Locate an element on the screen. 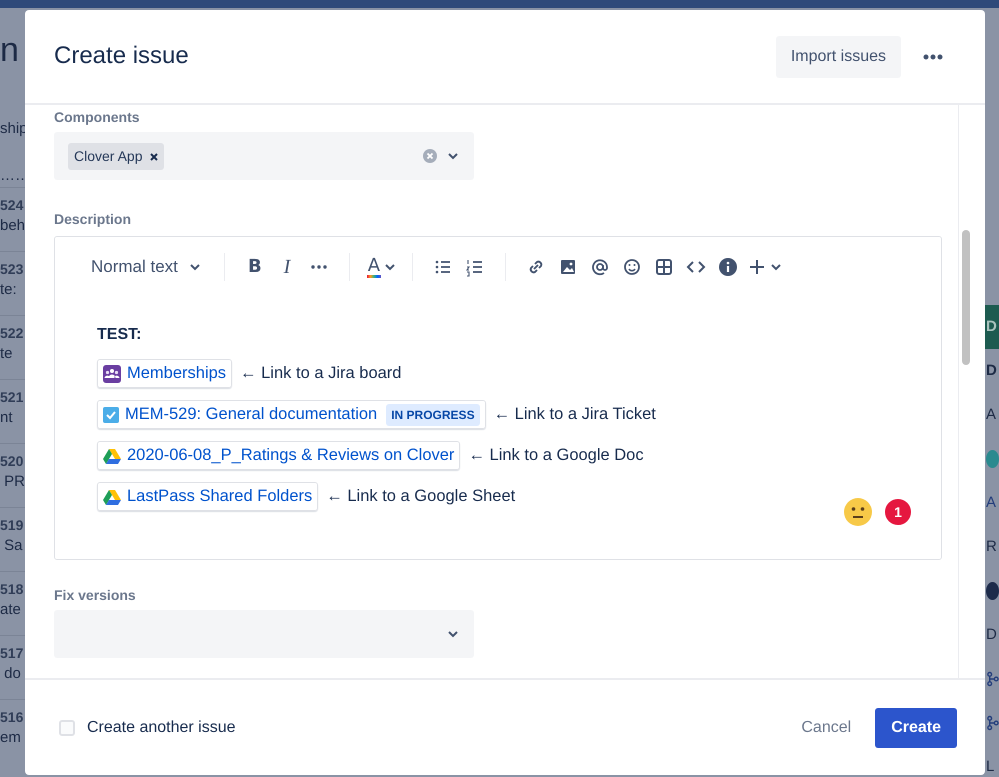 Image resolution: width=999 pixels, height=777 pixels. tag-label: Clover App is located at coordinates (108, 156).